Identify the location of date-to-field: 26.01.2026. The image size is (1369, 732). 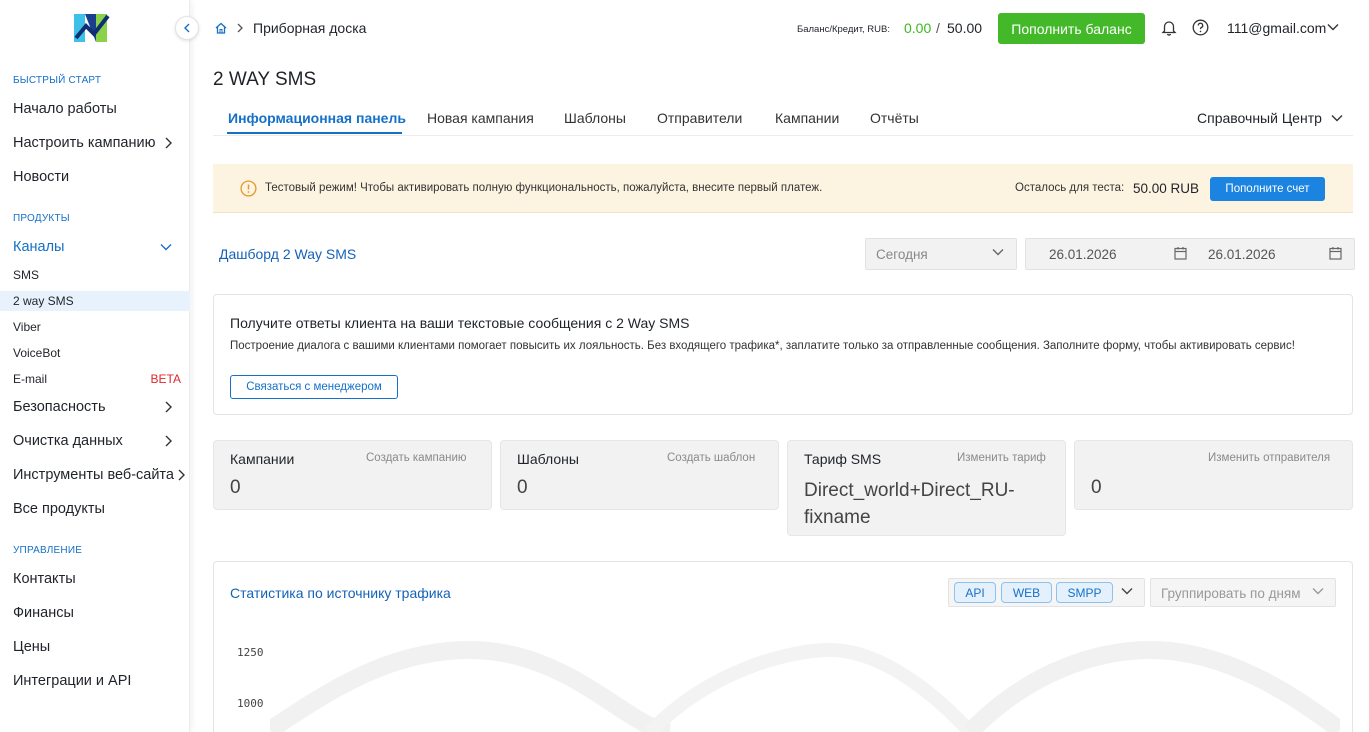
(1242, 254).